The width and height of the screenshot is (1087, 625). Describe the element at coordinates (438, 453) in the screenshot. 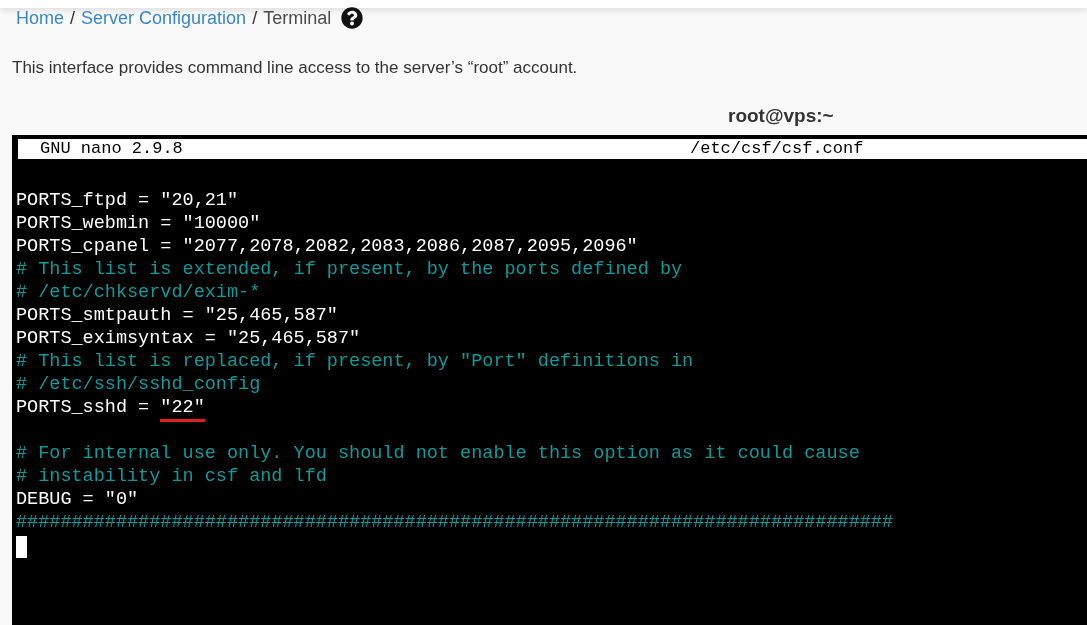

I see `comment-line: # For internal use only. You should not enable this option as it could cause` at that location.